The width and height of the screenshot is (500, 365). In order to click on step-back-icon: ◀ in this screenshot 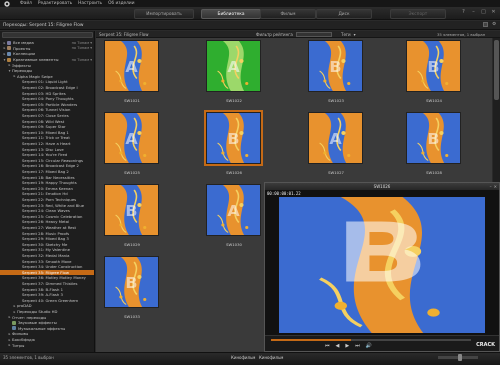, I will do `click(338, 346)`.